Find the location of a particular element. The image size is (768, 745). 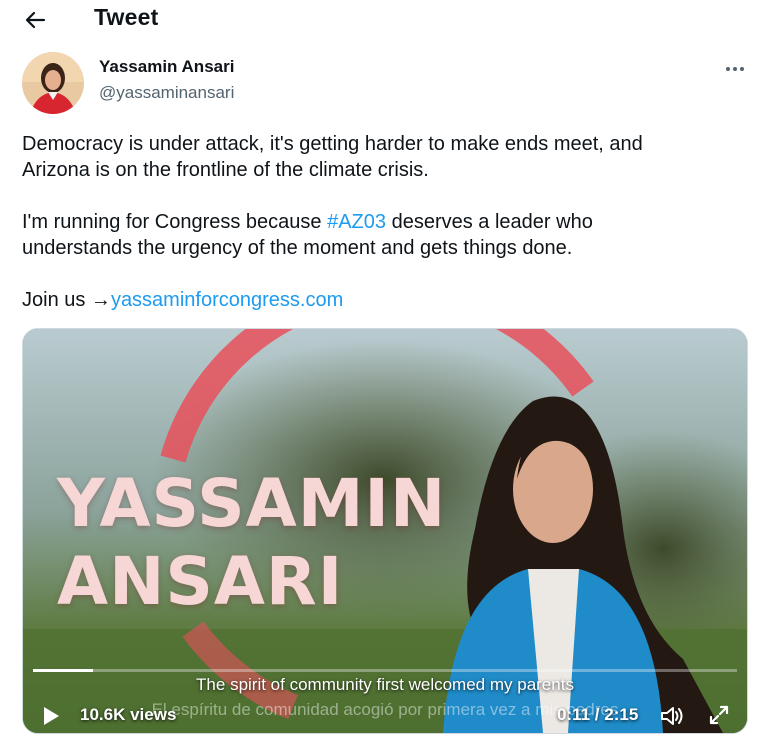

more-horizontal-icon is located at coordinates (735, 69).